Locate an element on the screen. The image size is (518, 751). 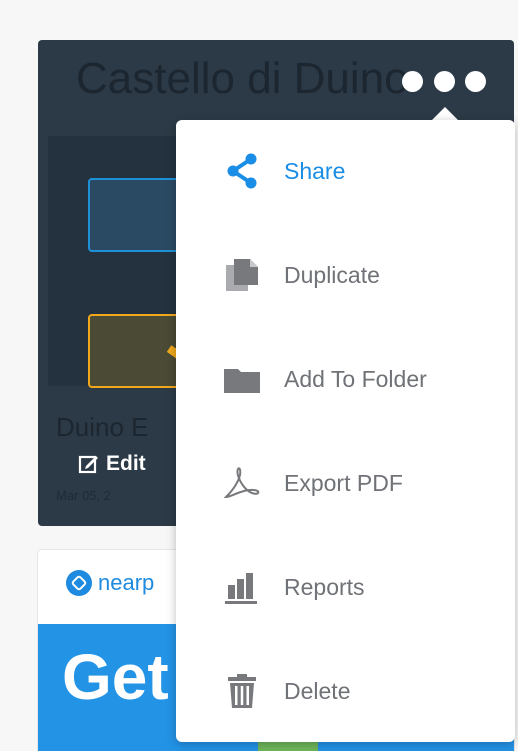
menu-item-delete: Delete is located at coordinates (345, 691).